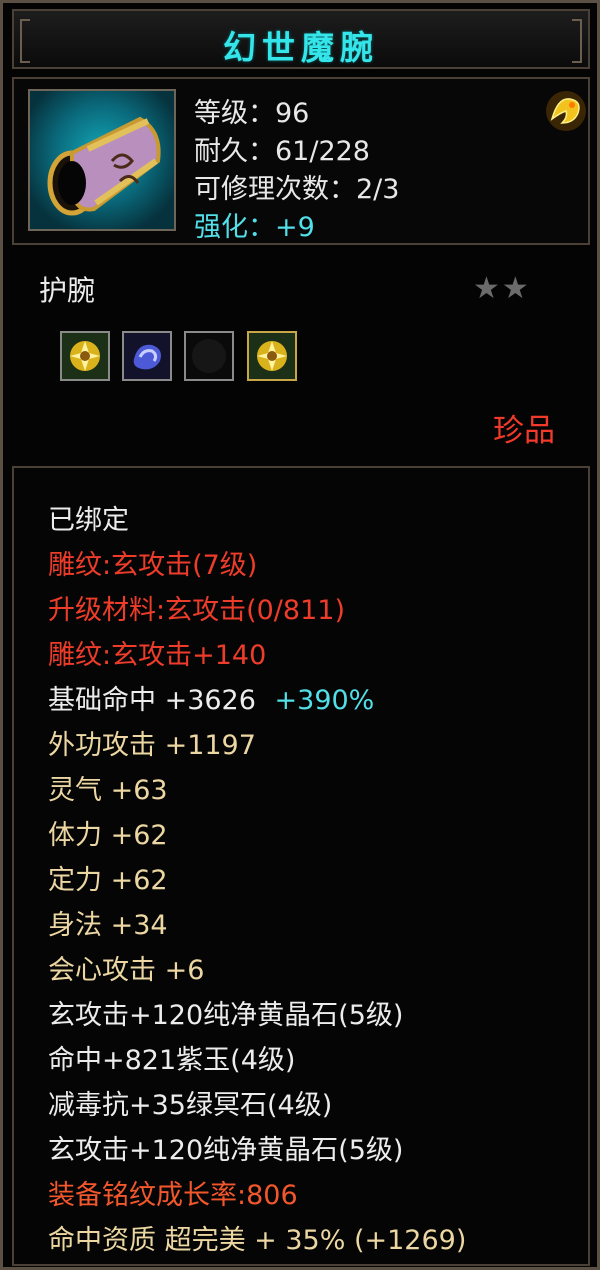 Image resolution: width=600 pixels, height=1270 pixels. Describe the element at coordinates (226, 1150) in the screenshot. I see `gem-bonus-4: 玄攻击+120纯净黄晶石(5级)` at that location.